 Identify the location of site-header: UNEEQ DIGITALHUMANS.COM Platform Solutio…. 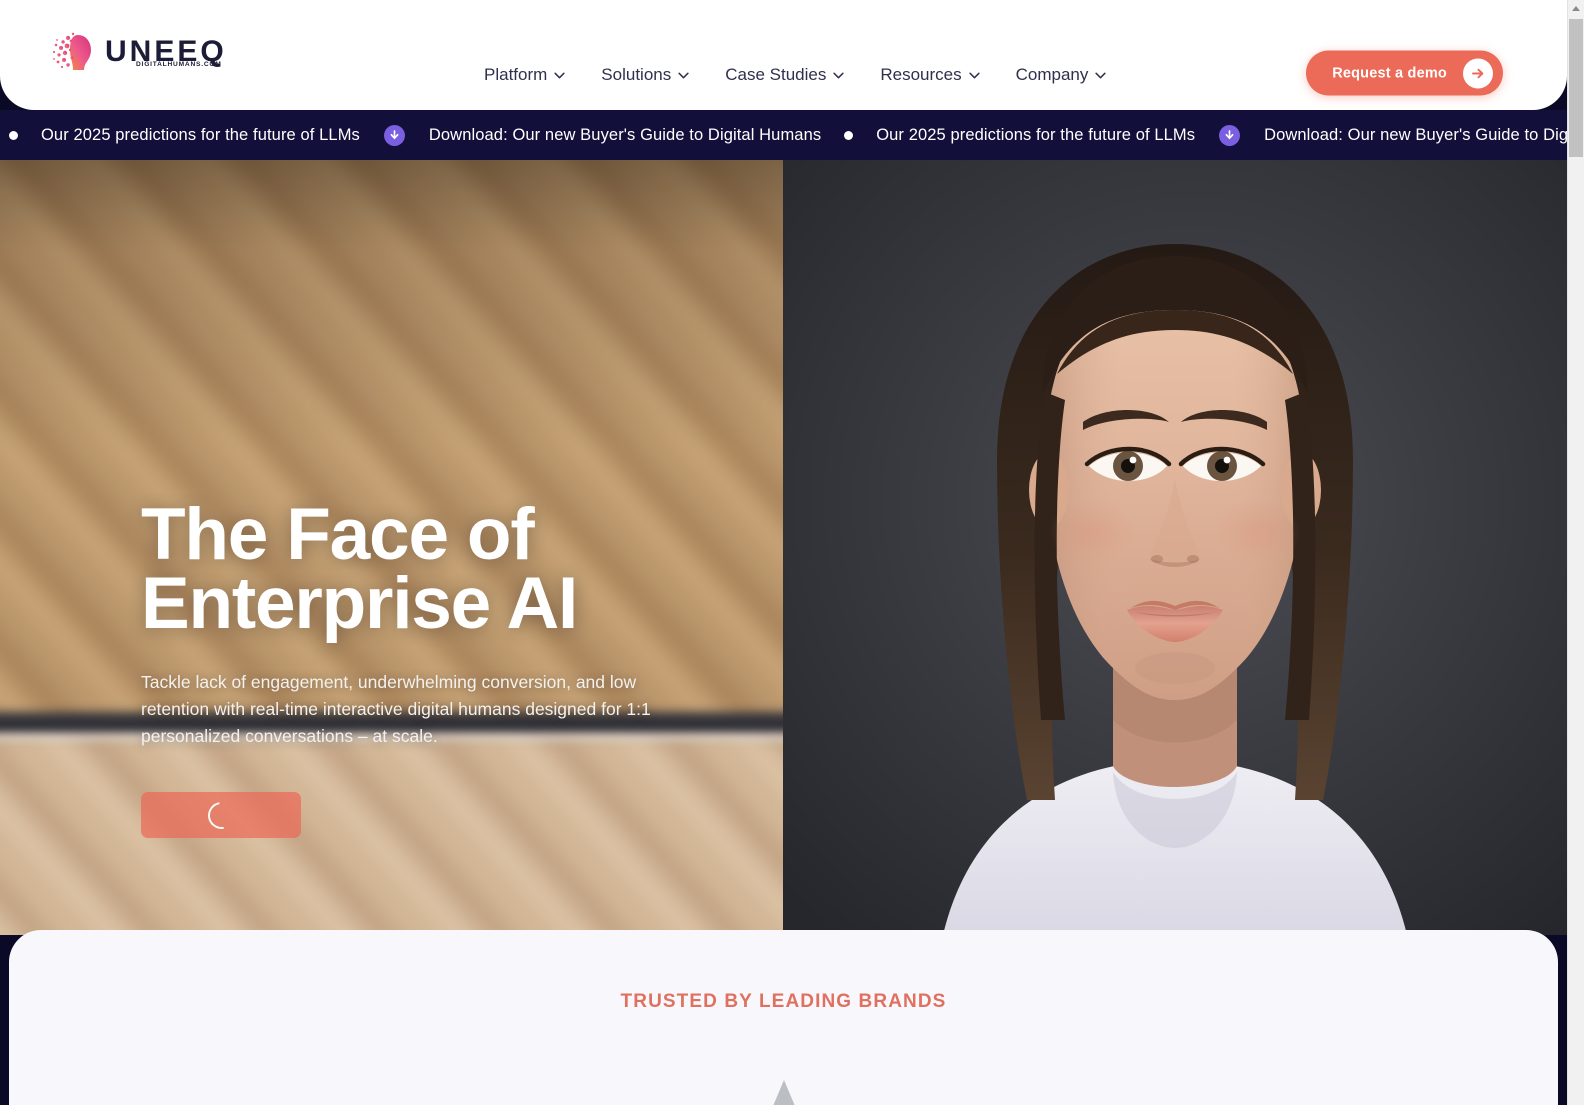
(783, 55).